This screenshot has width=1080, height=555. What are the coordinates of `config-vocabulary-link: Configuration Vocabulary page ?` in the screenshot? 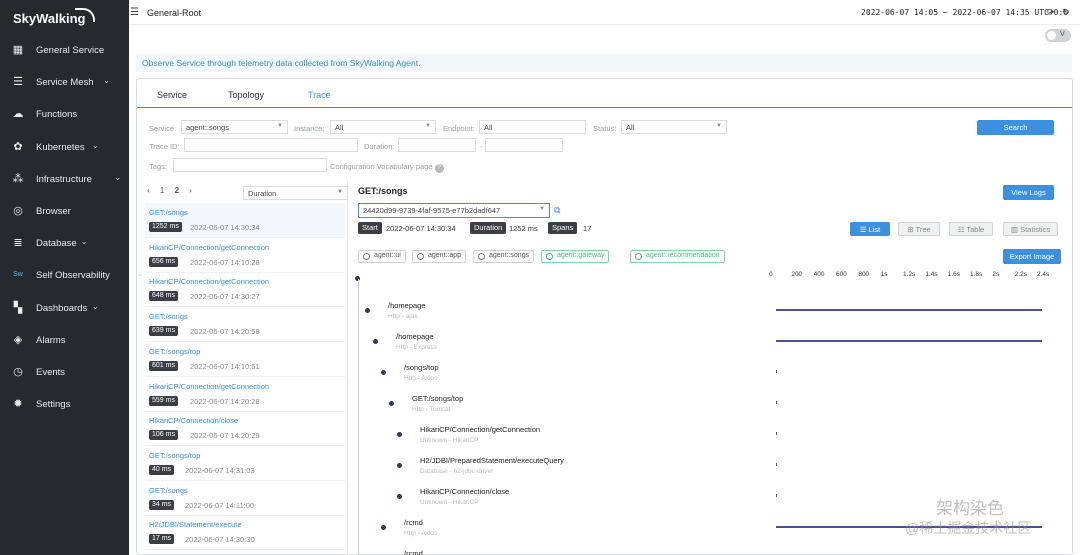 It's located at (387, 167).